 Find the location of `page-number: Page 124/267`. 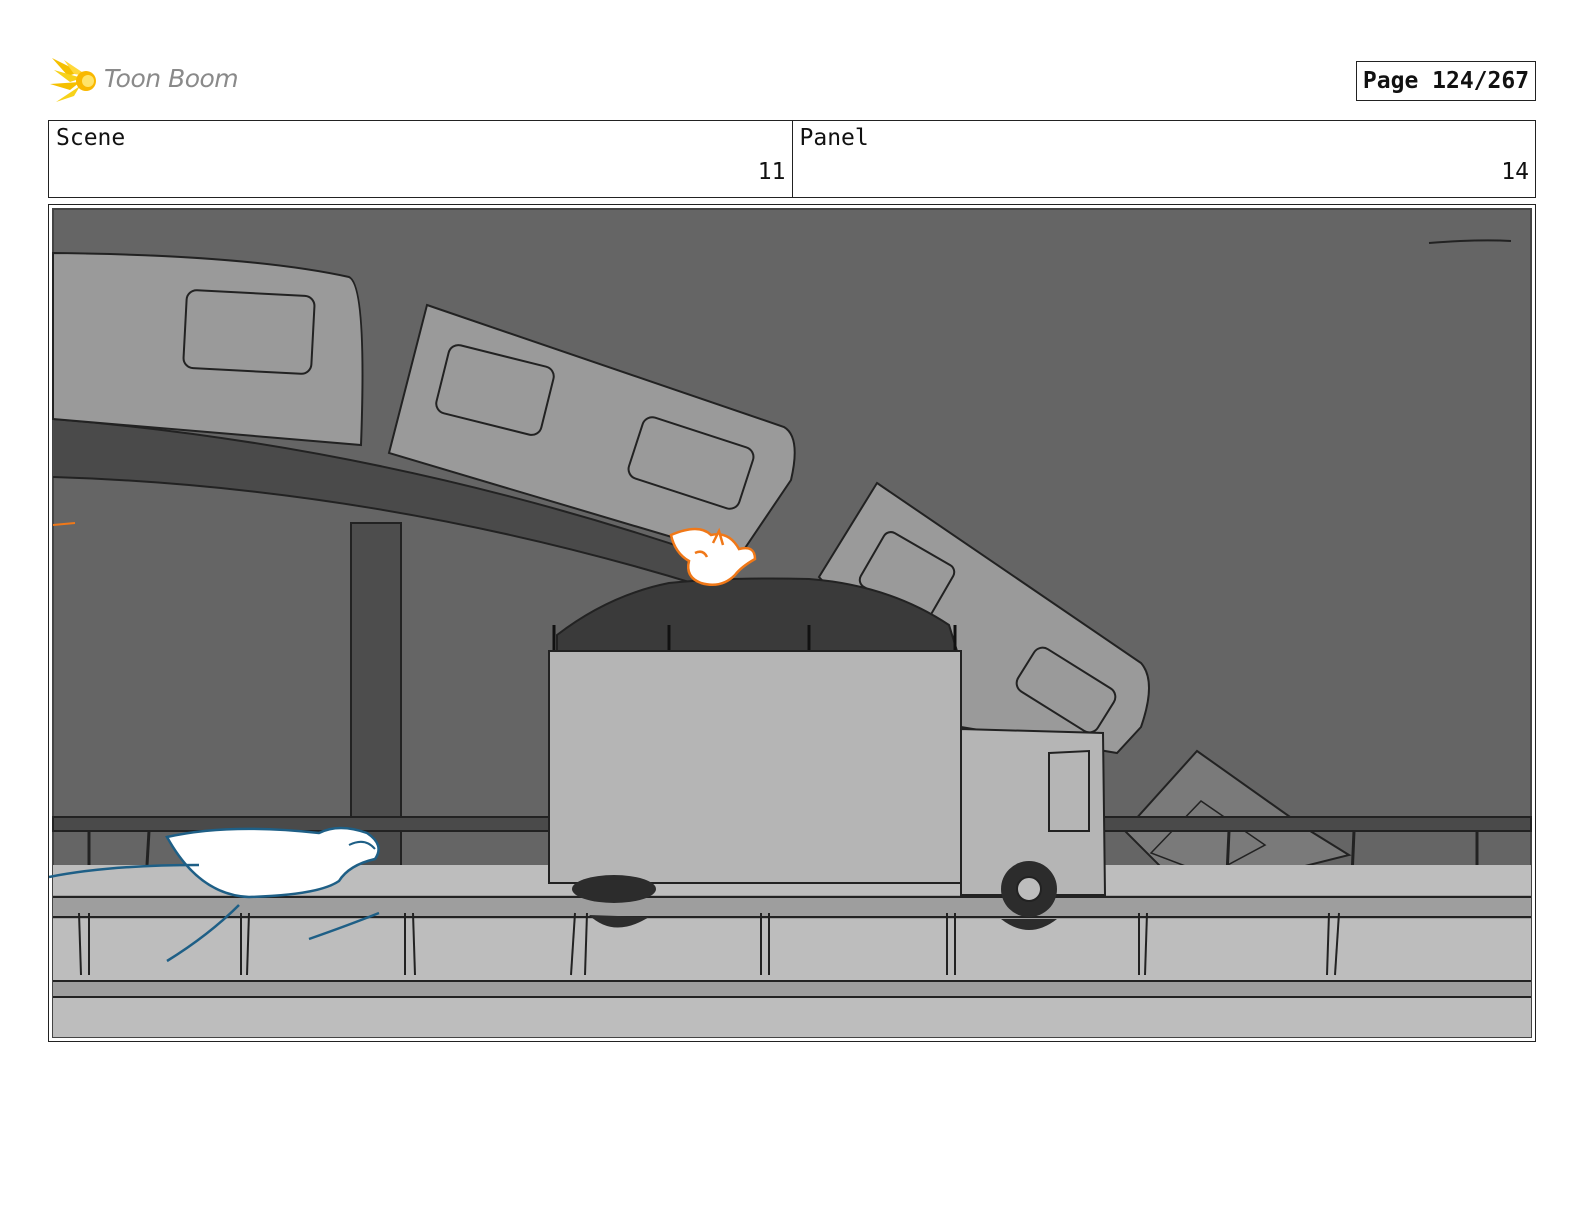

page-number: Page 124/267 is located at coordinates (1446, 81).